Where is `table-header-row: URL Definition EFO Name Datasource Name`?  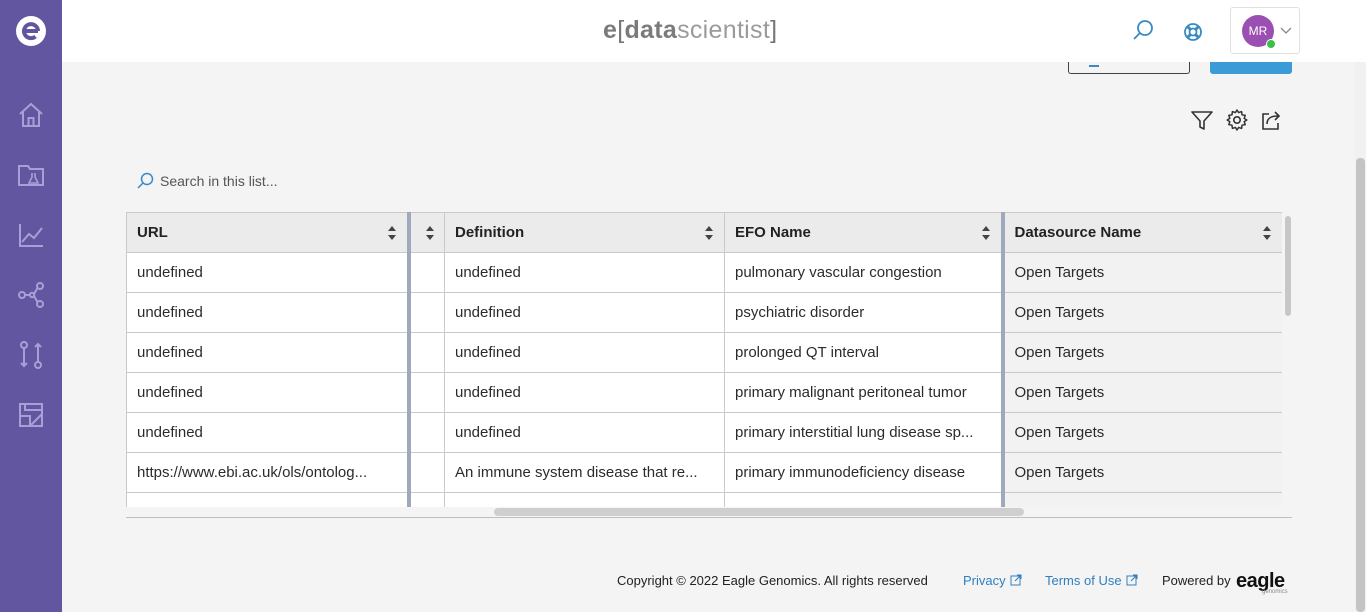
table-header-row: URL Definition EFO Name Datasource Name is located at coordinates (704, 232).